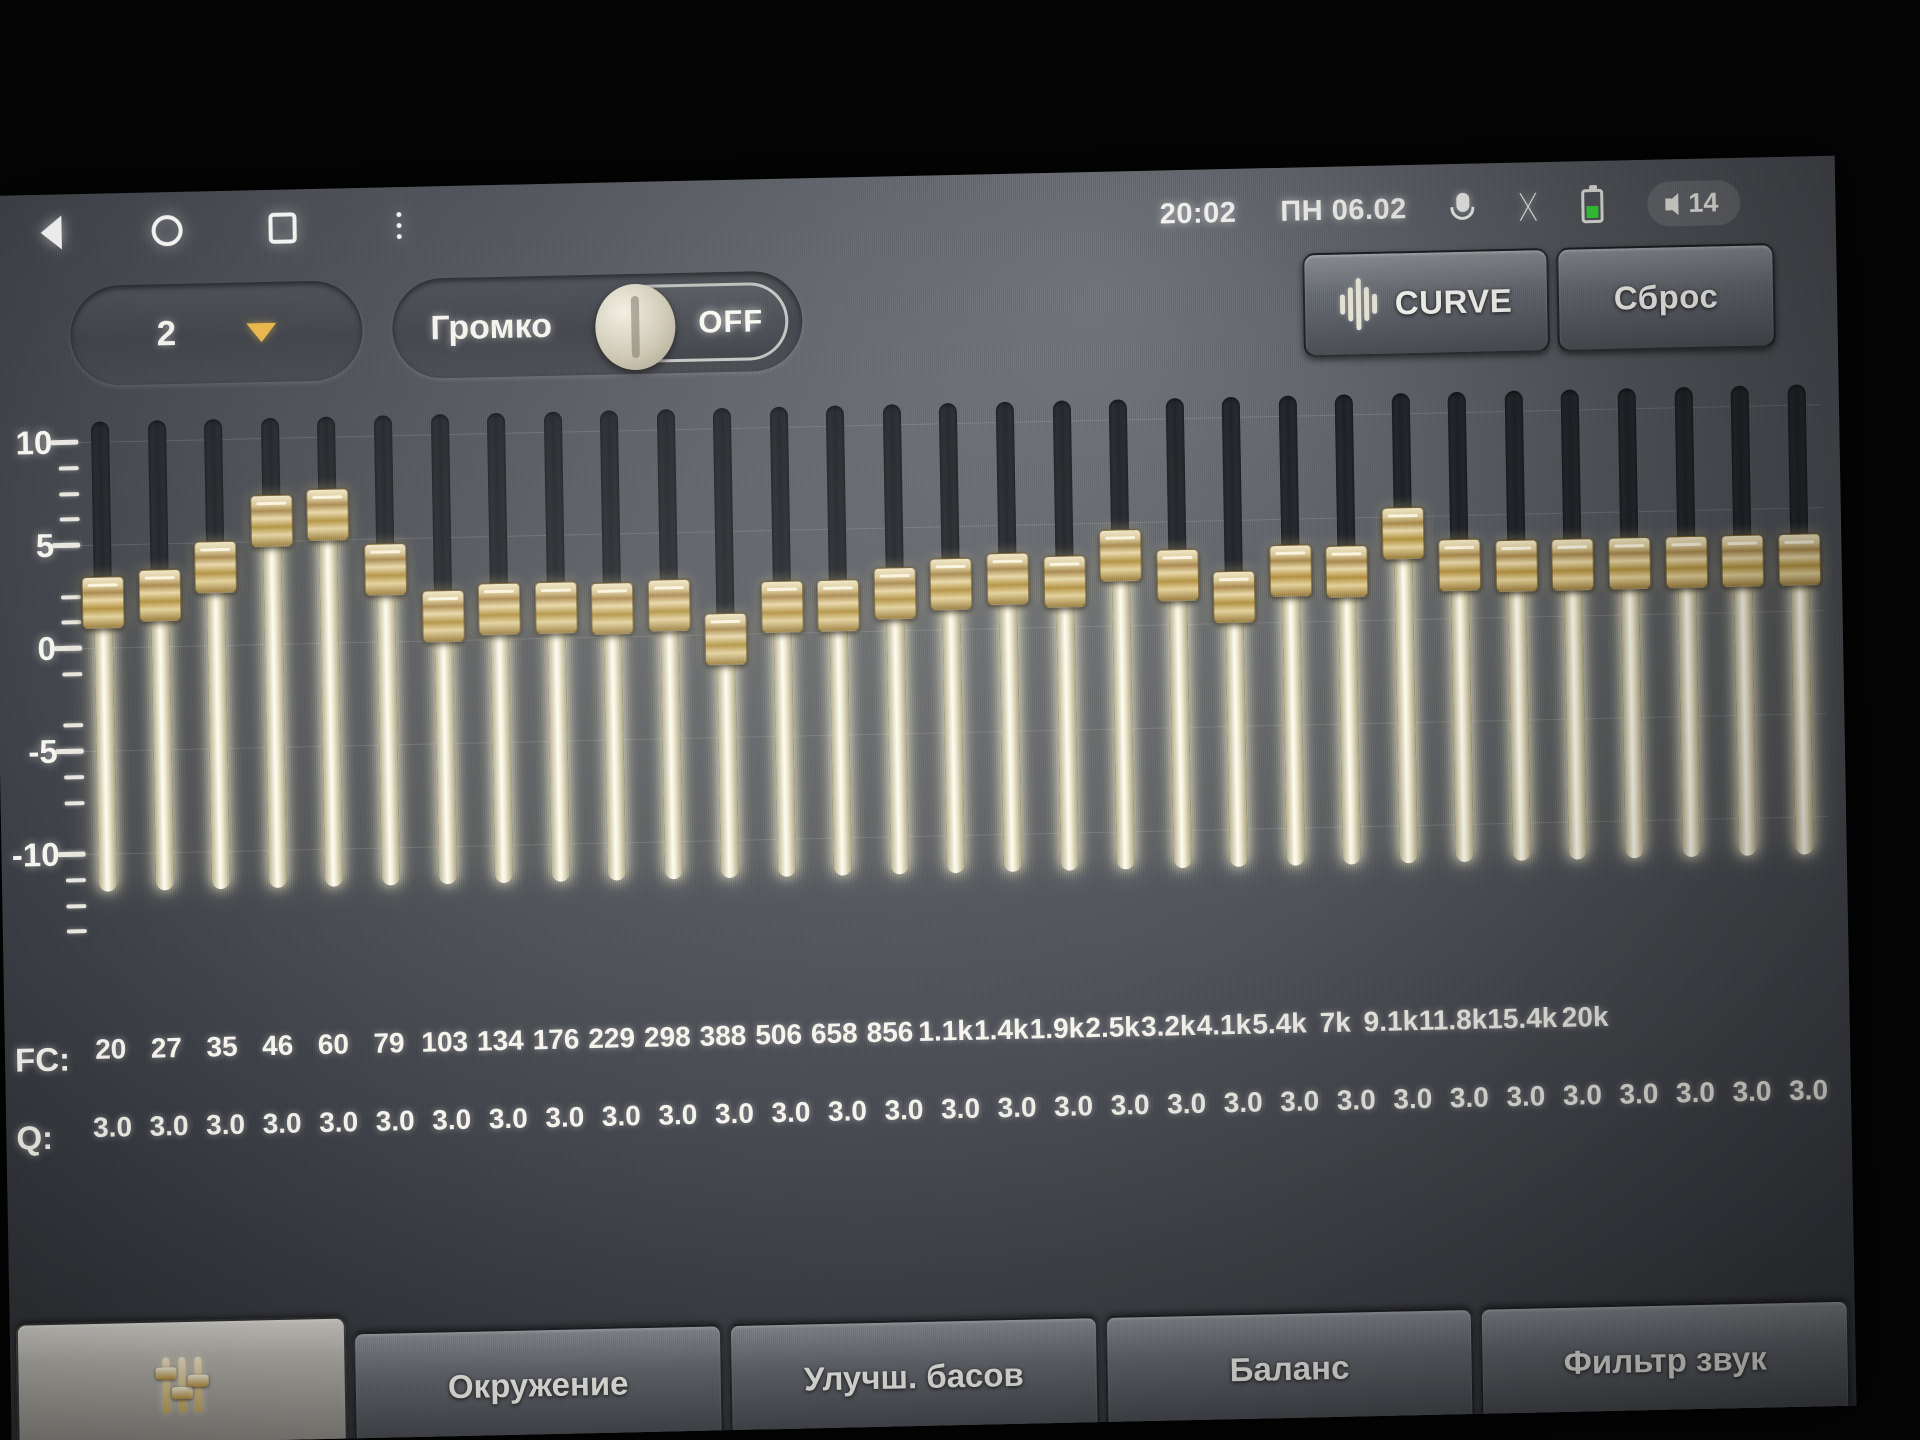  I want to click on microphone-icon, so click(1462, 208).